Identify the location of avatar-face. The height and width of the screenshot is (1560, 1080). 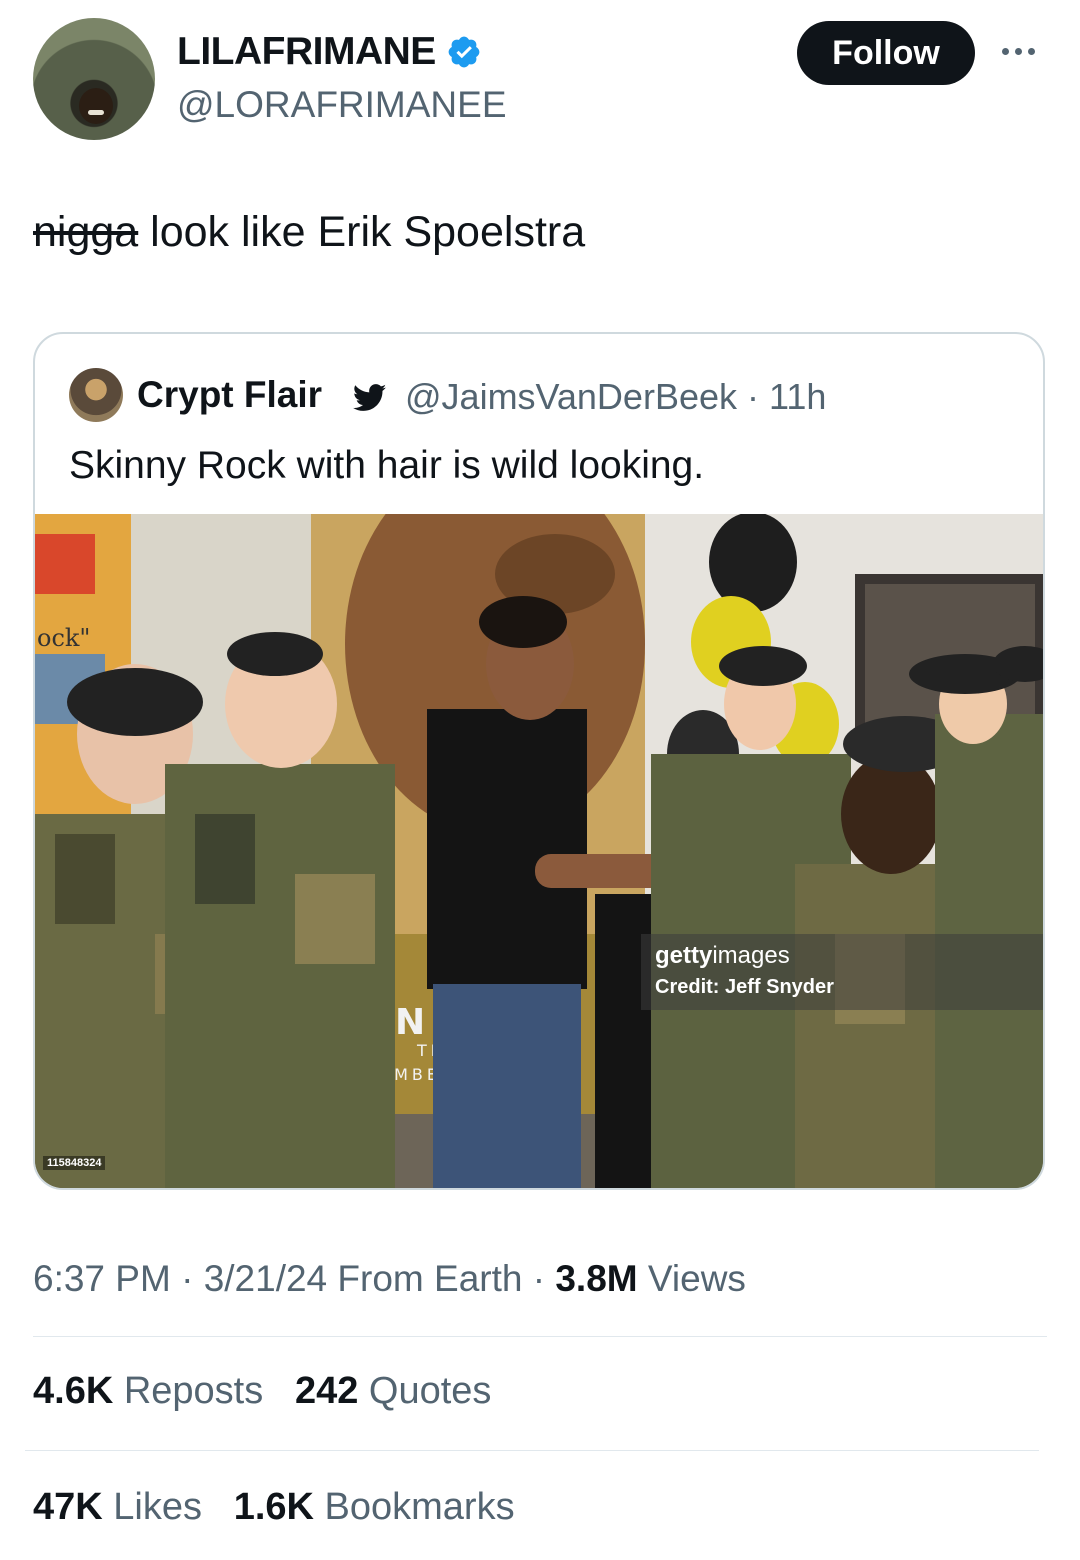
(96, 106).